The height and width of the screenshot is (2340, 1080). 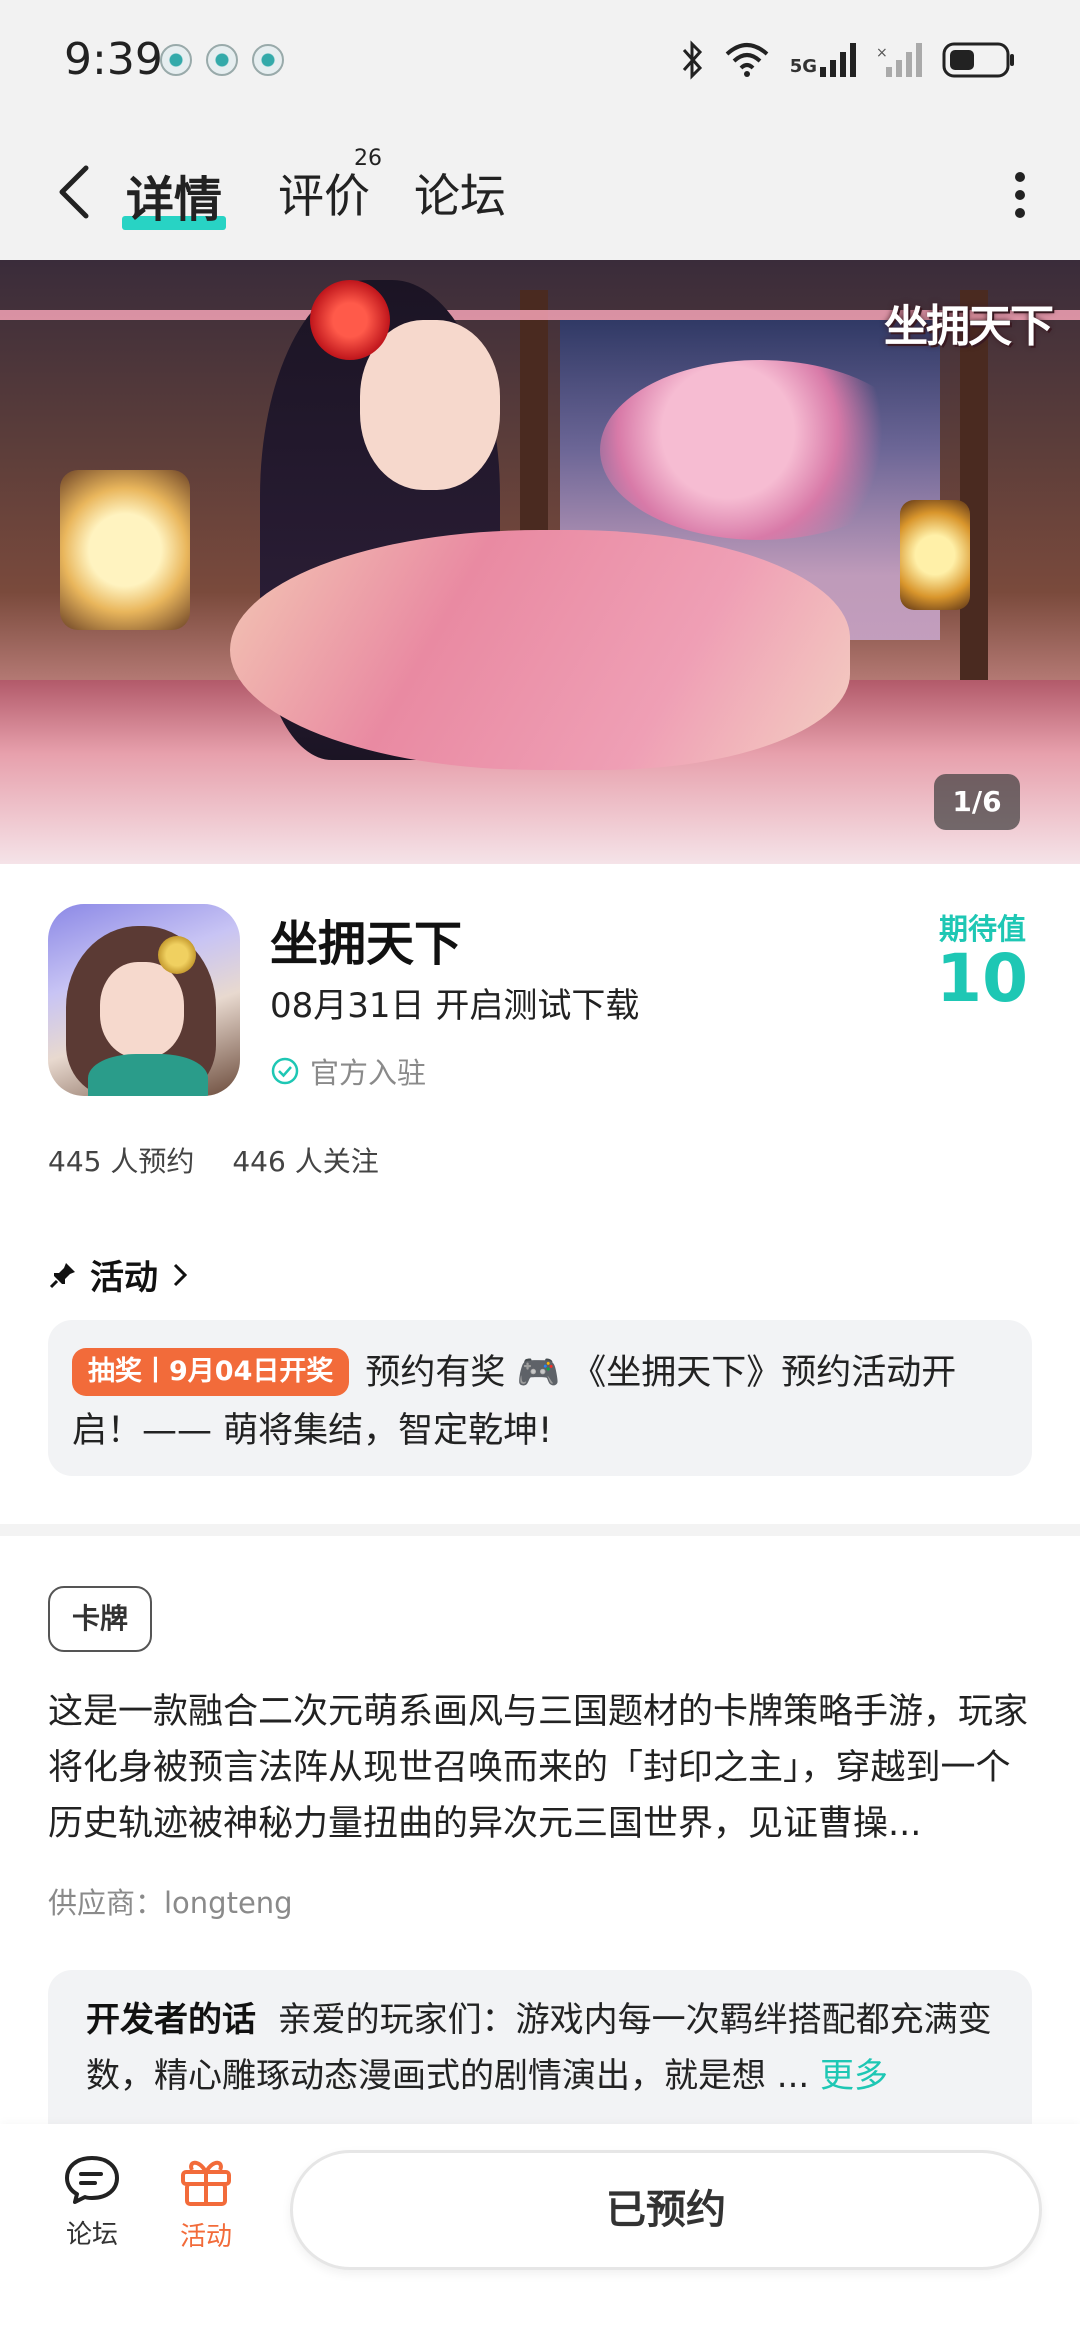 I want to click on test-date: 08月31日 开启测试下载, so click(x=455, y=1006).